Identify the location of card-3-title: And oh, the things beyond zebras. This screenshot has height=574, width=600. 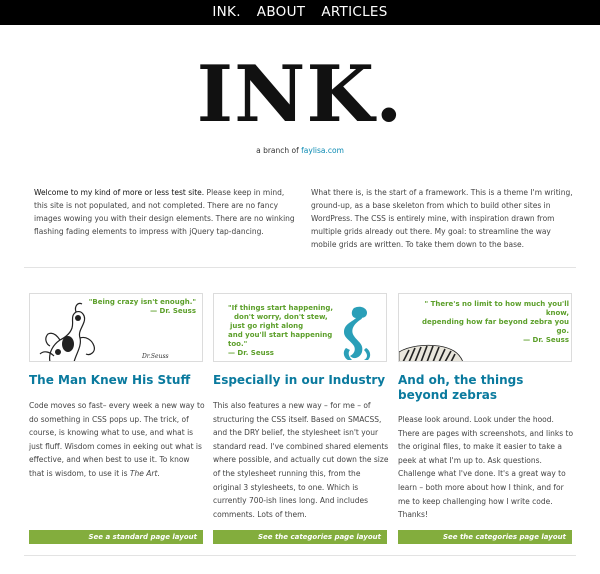
(461, 387).